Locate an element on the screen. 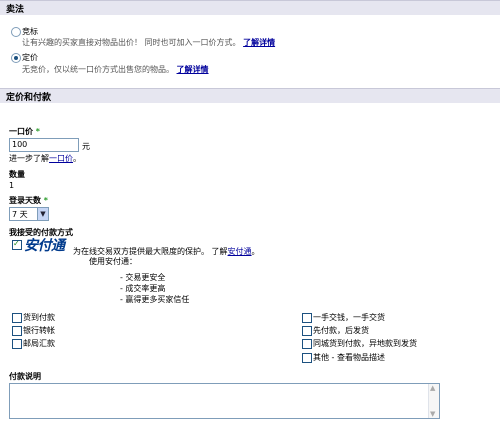  checkbox-anfutong is located at coordinates (17, 244).